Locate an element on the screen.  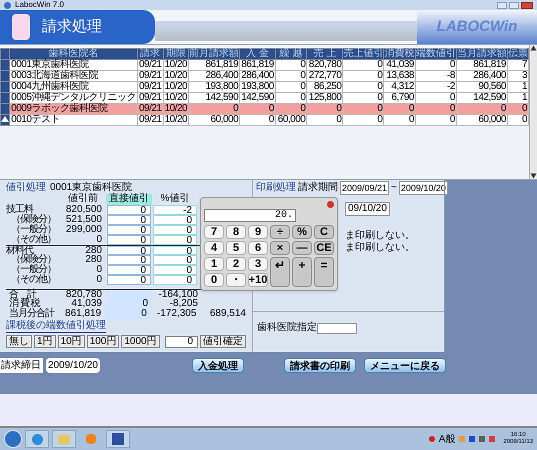
app-taskbar-icon is located at coordinates (118, 439).